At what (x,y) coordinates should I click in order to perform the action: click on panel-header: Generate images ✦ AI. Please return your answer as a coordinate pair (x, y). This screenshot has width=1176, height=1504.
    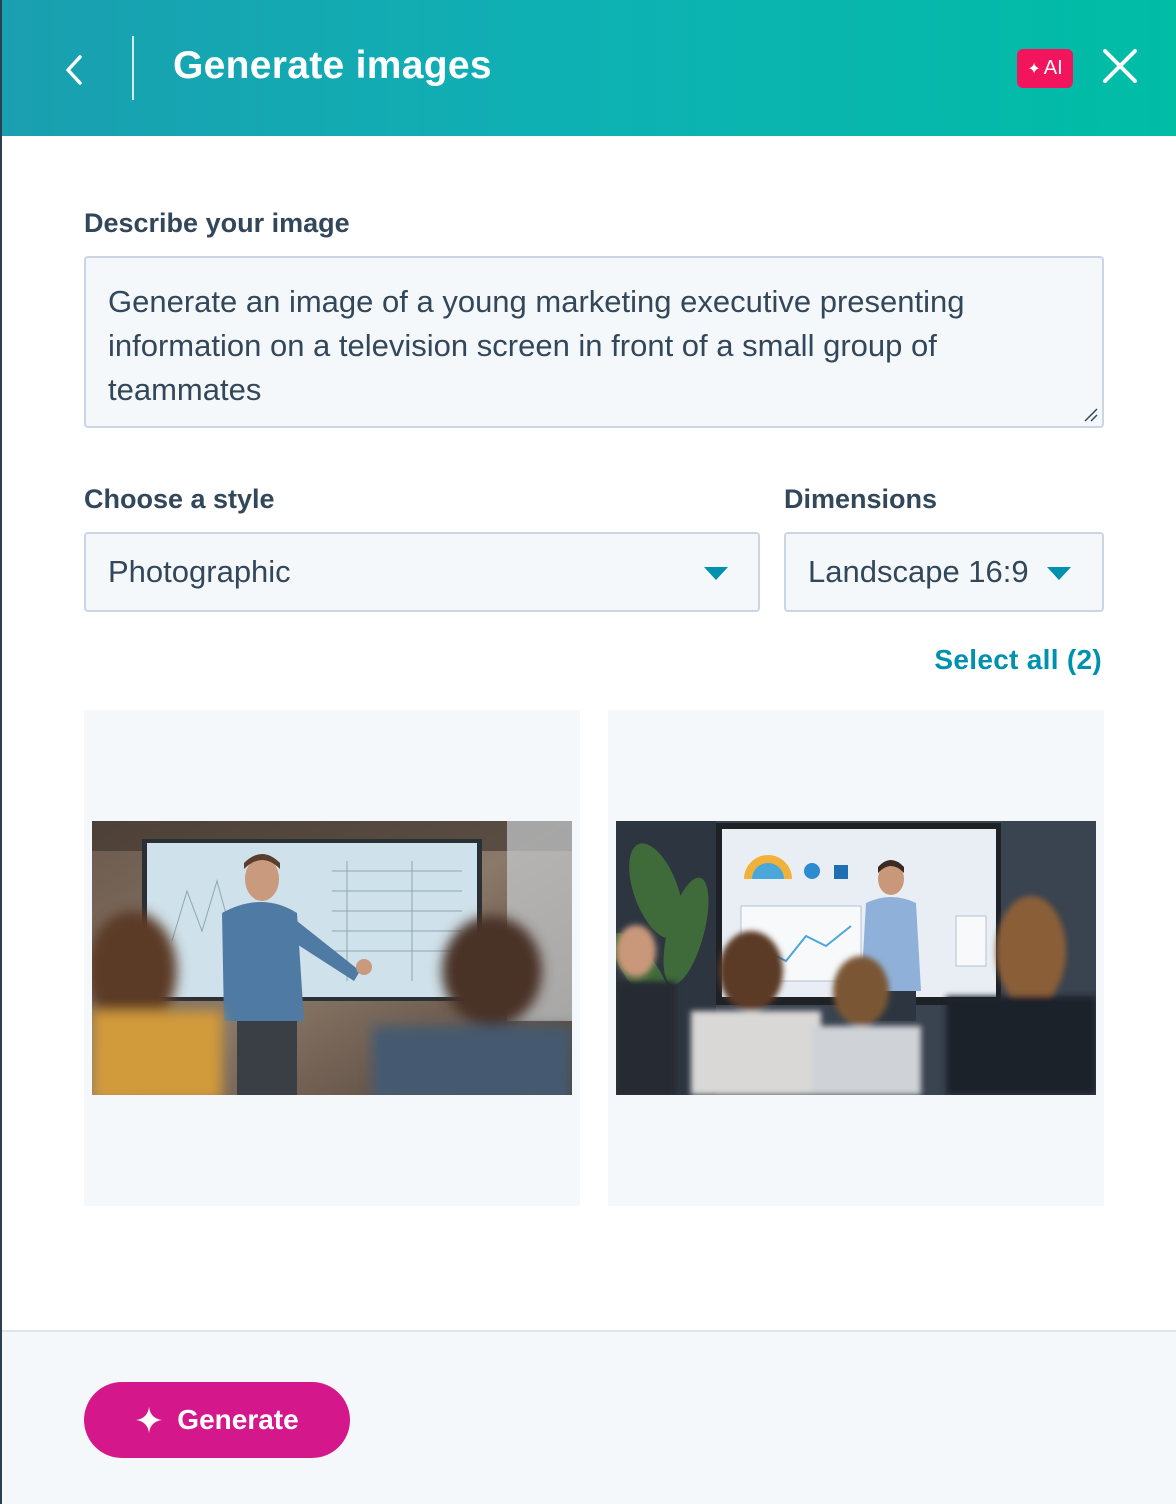
    Looking at the image, I should click on (589, 68).